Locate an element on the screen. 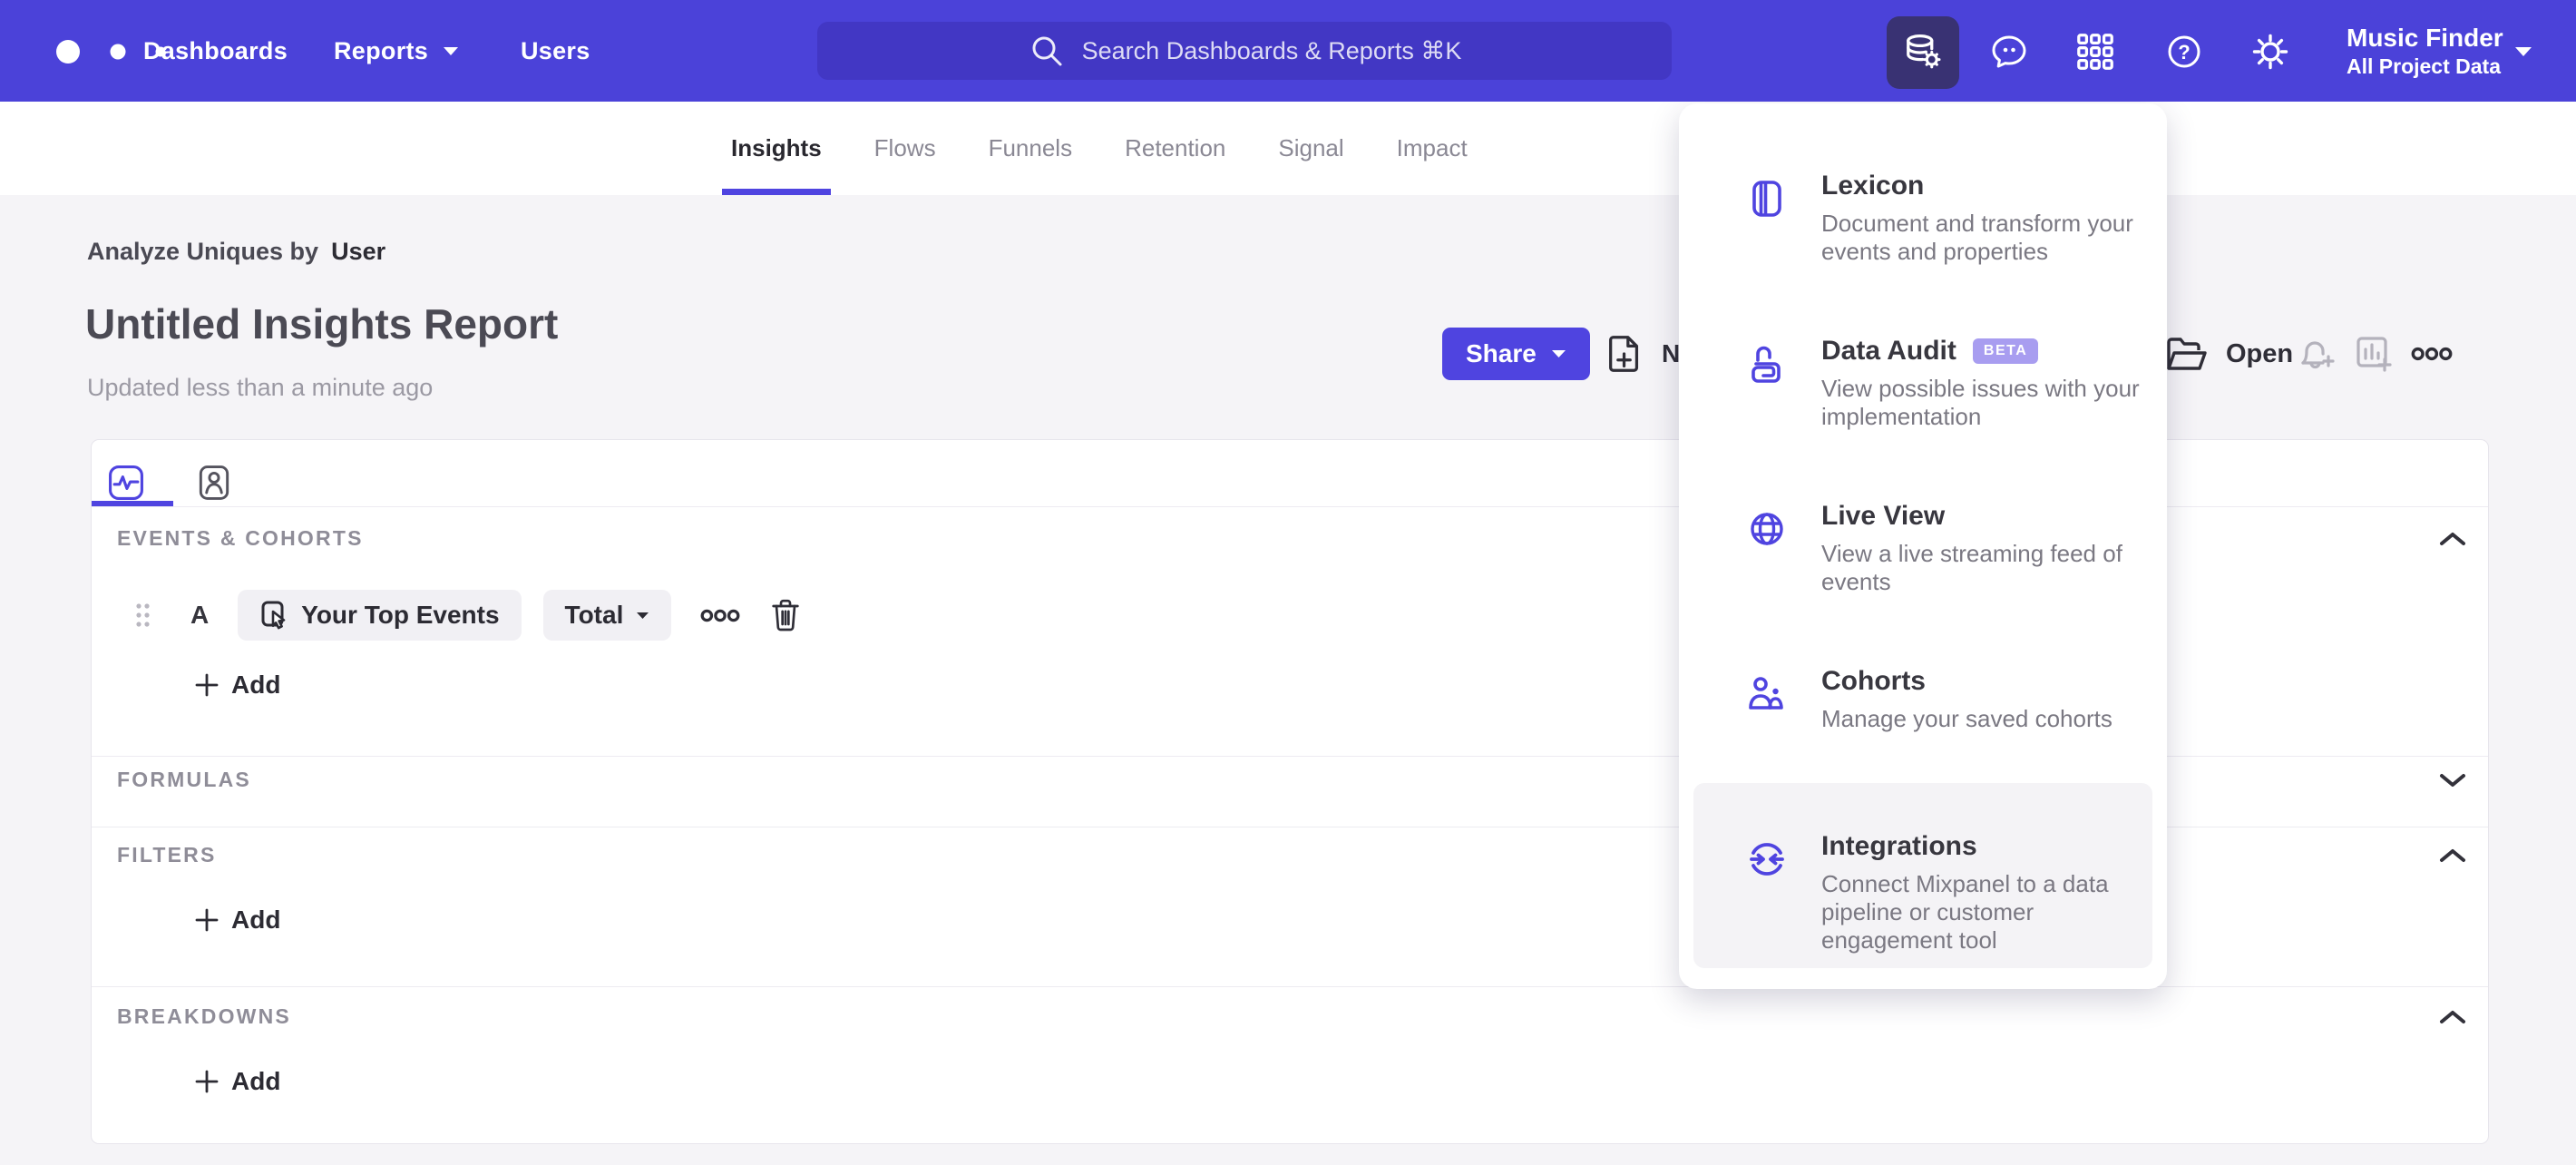 This screenshot has height=1165, width=2576. event-selector-button: Your Top Events is located at coordinates (380, 615).